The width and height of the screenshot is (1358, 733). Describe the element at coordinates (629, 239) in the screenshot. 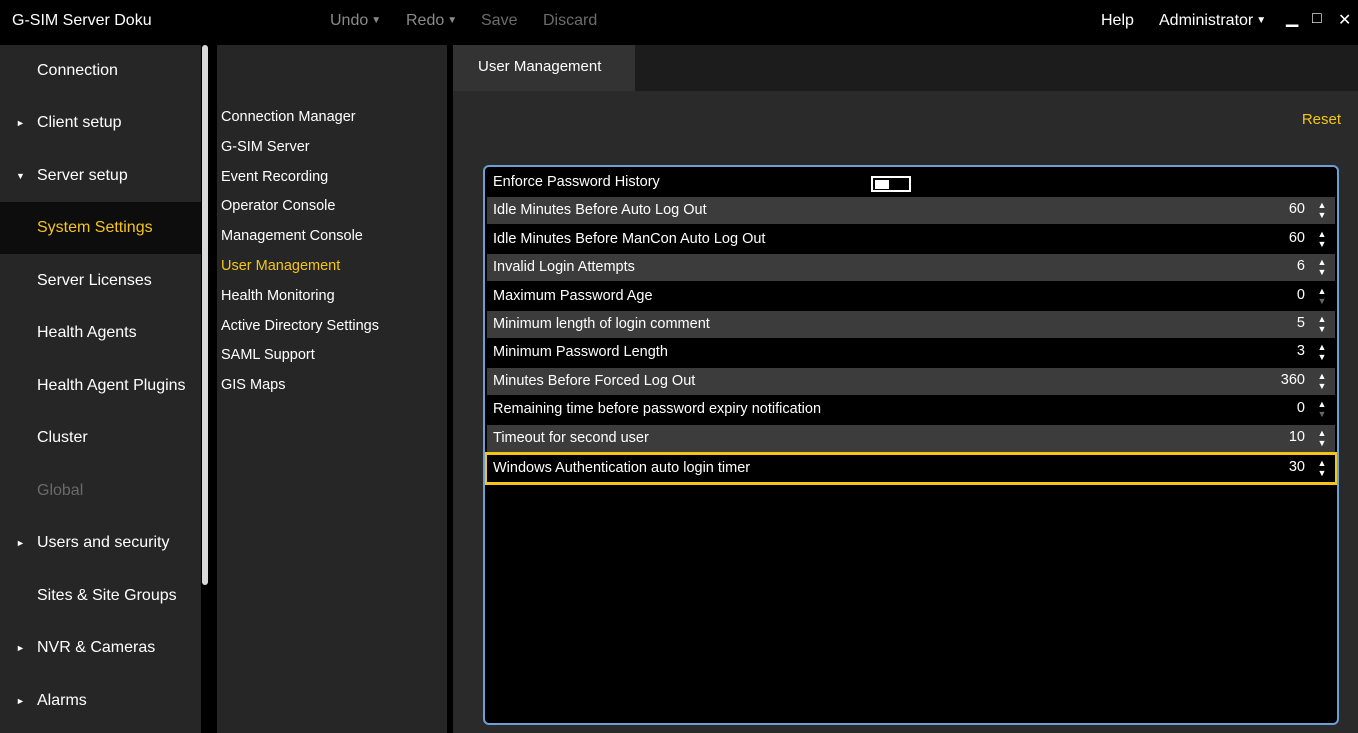

I see `setting-name: Idle Minutes Before ManCon Auto Log Out` at that location.